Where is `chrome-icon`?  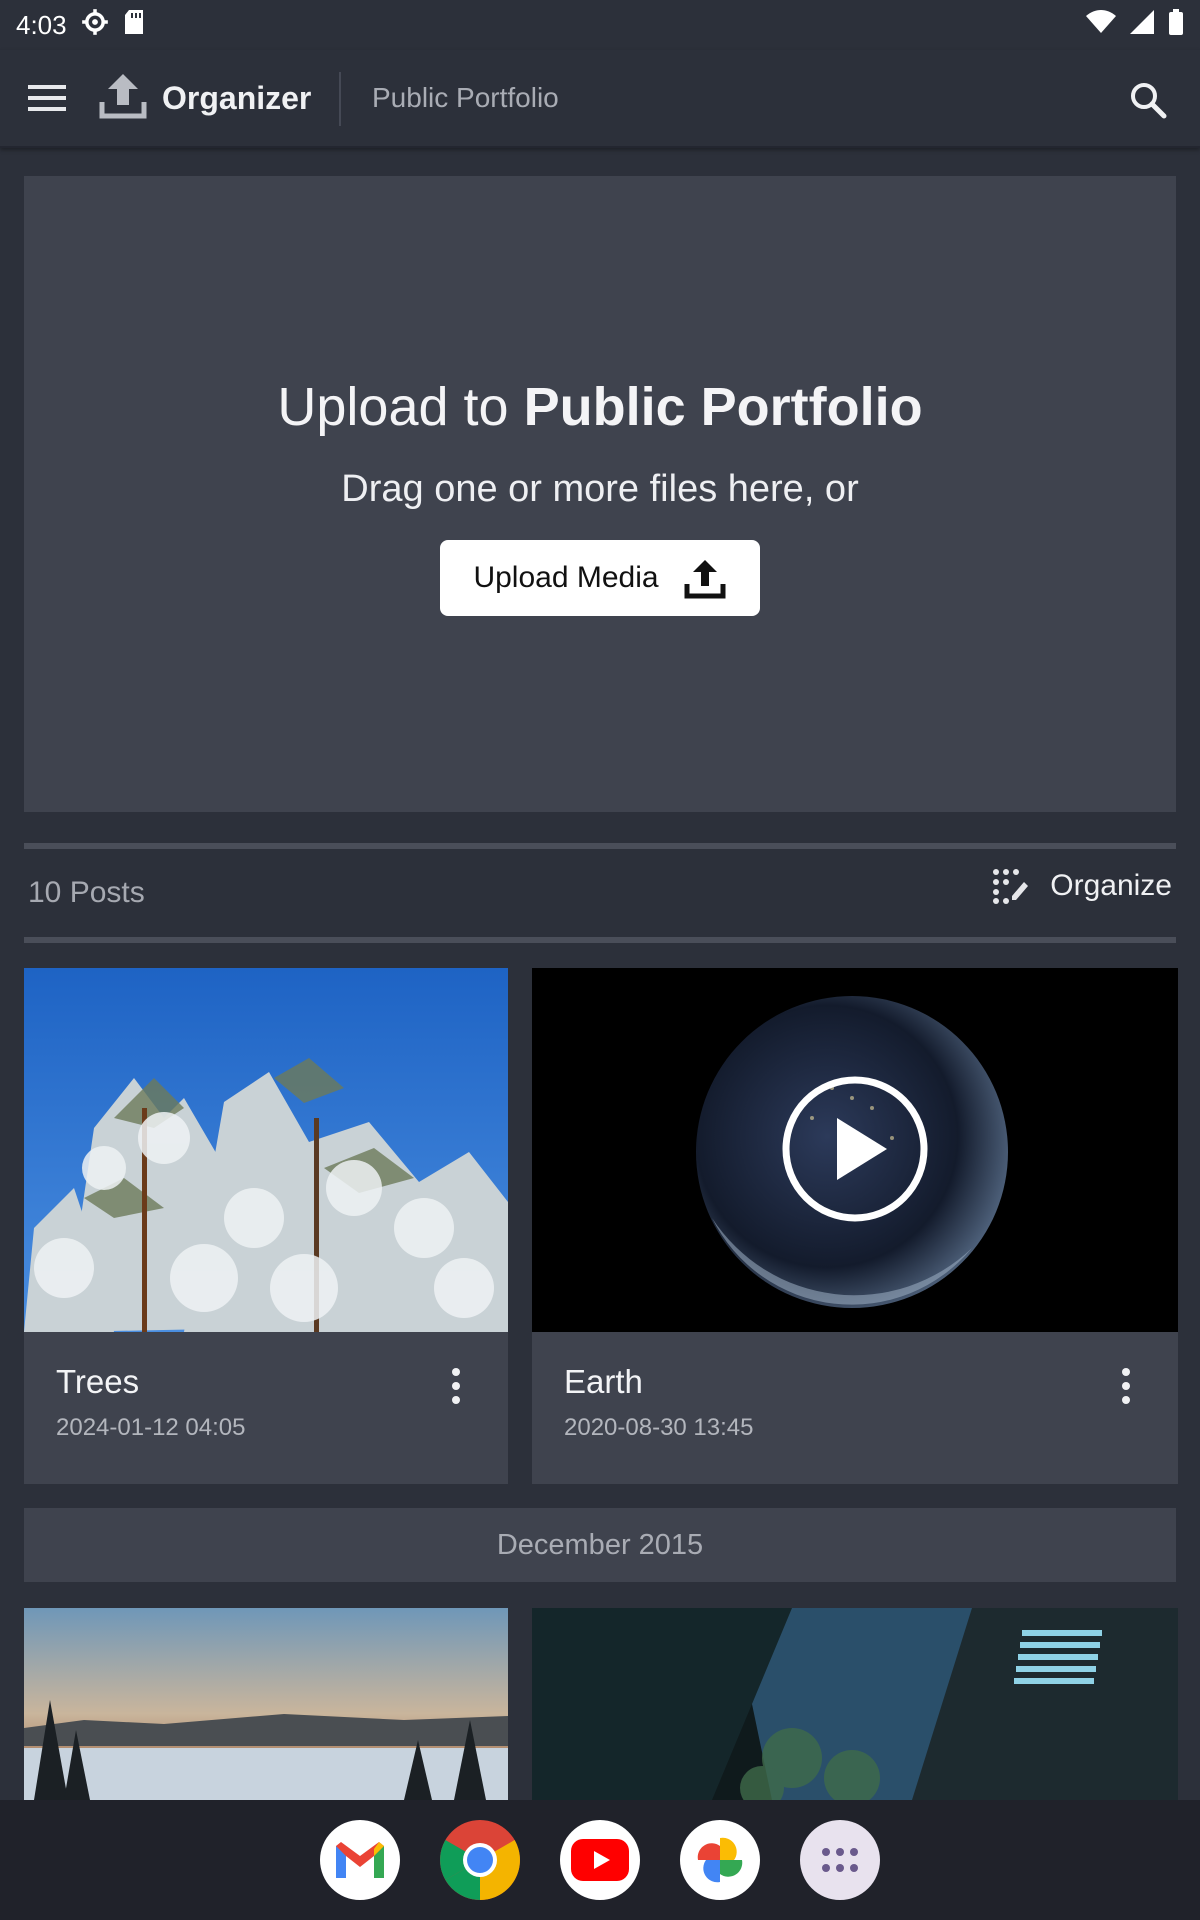 chrome-icon is located at coordinates (480, 1860).